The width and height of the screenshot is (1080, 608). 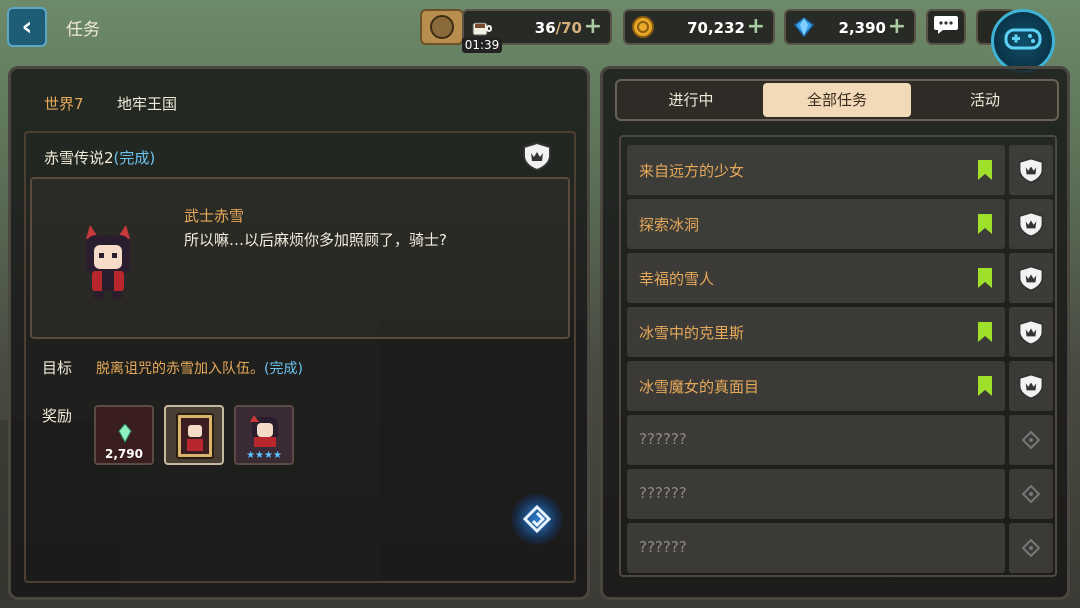 I want to click on gem-counter: 2,390 +, so click(x=850, y=27).